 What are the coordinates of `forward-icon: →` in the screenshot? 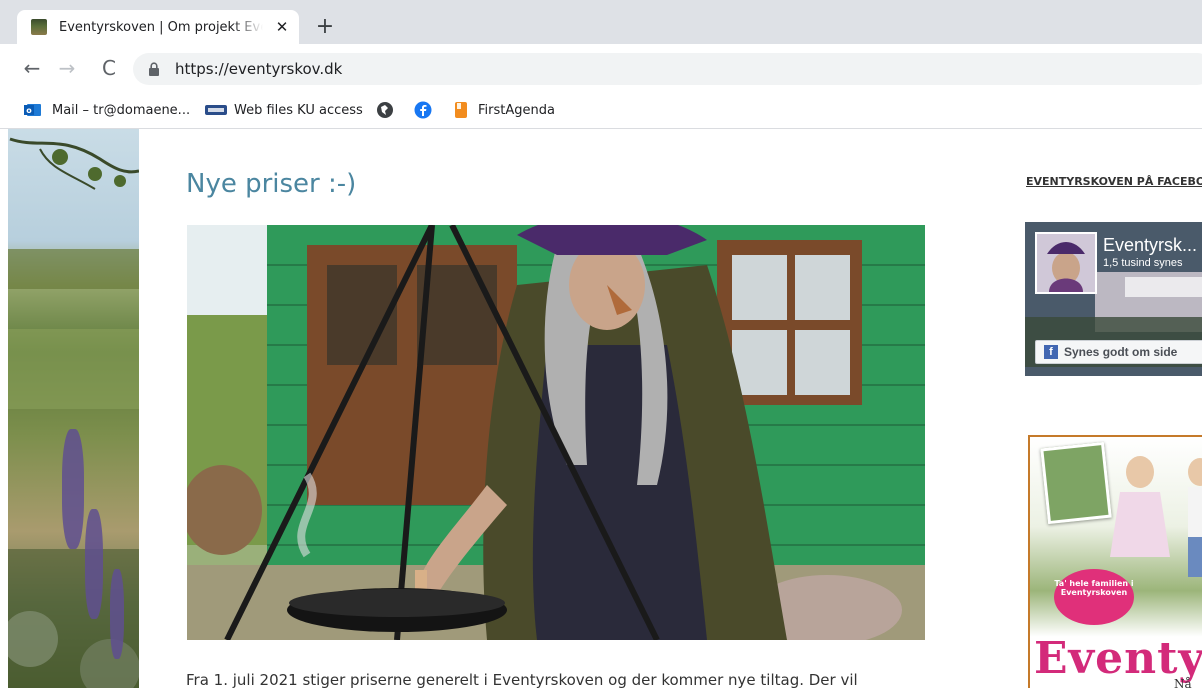 It's located at (67, 68).